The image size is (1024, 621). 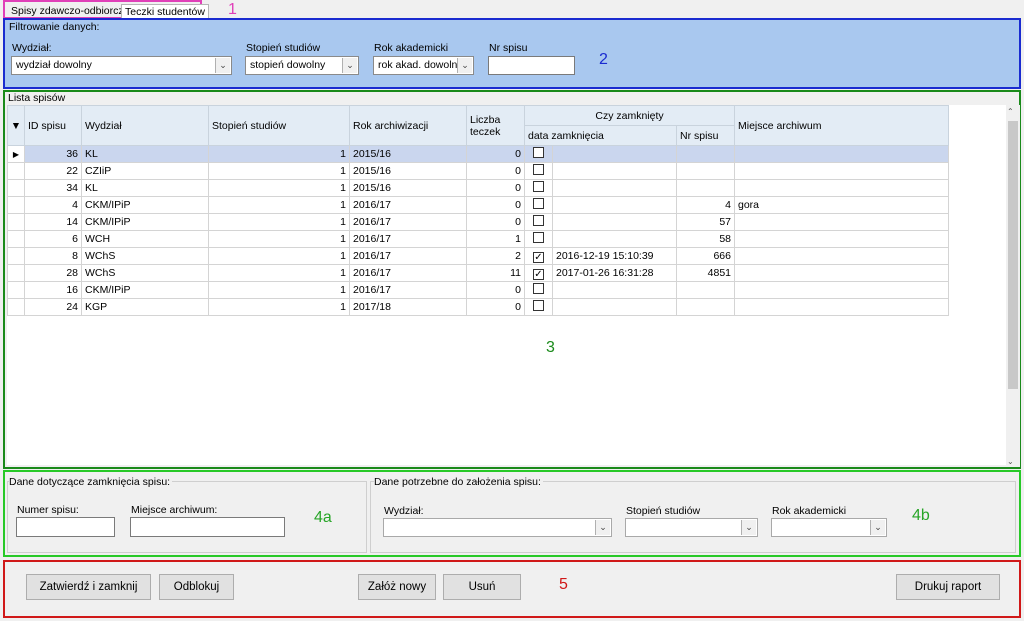 What do you see at coordinates (207, 527) in the screenshot?
I see `closing-miejsce-input` at bounding box center [207, 527].